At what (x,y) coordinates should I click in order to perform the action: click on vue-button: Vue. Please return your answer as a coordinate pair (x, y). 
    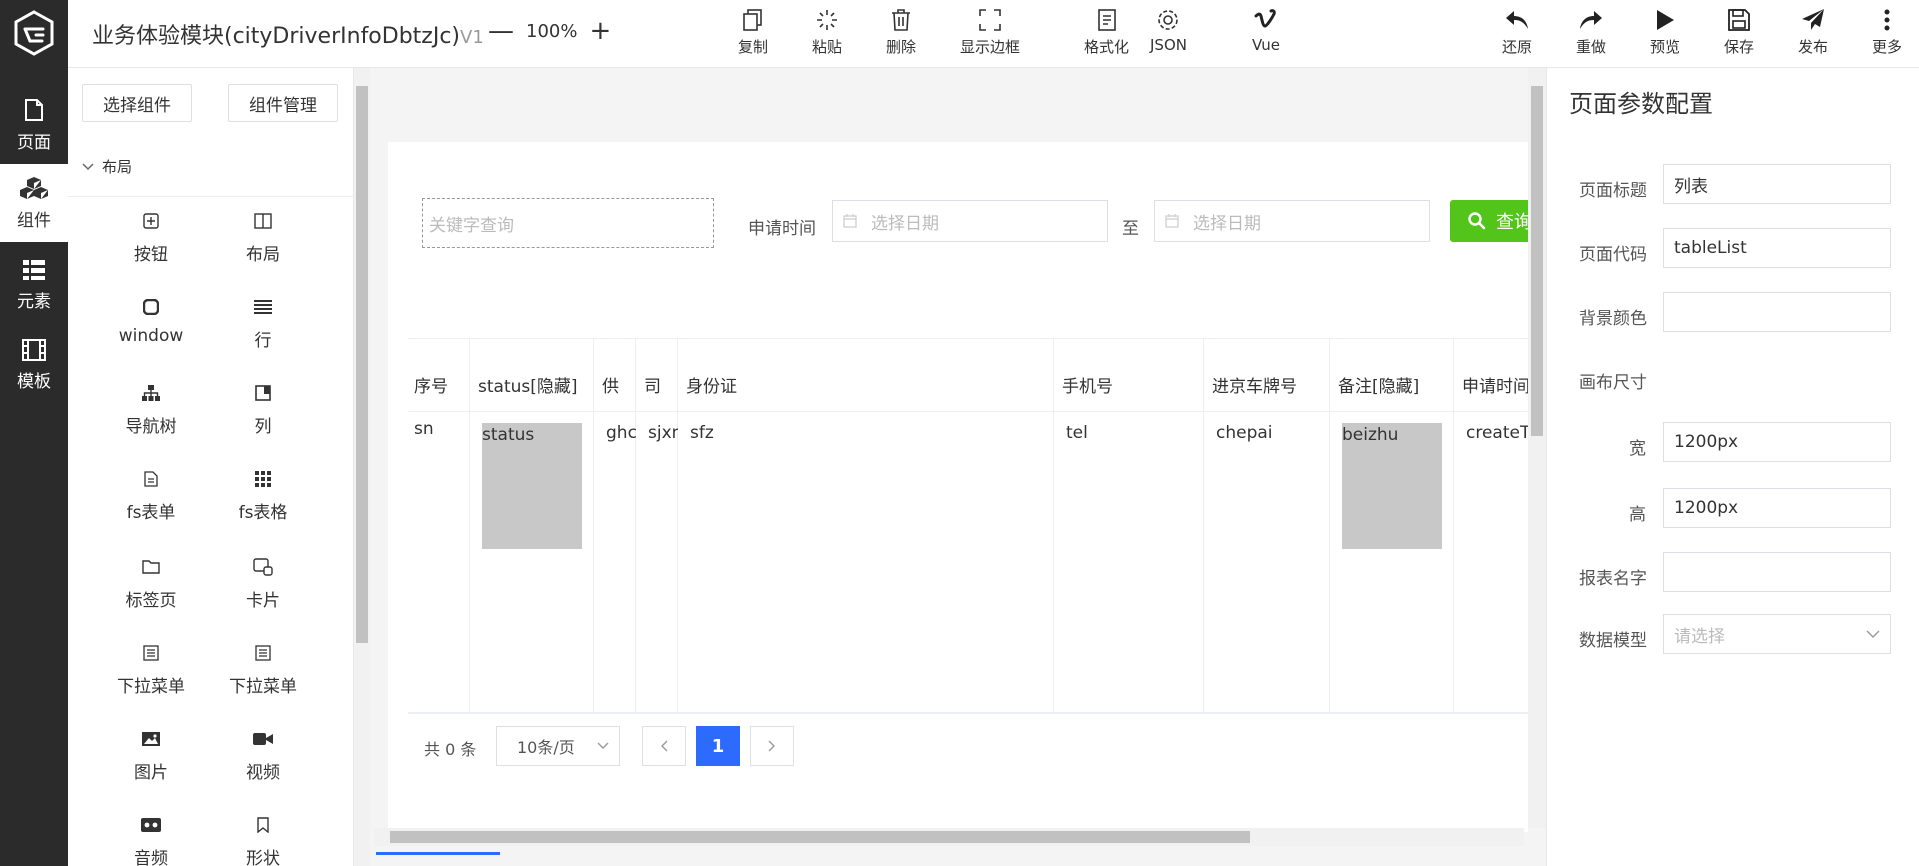
    Looking at the image, I should click on (1266, 31).